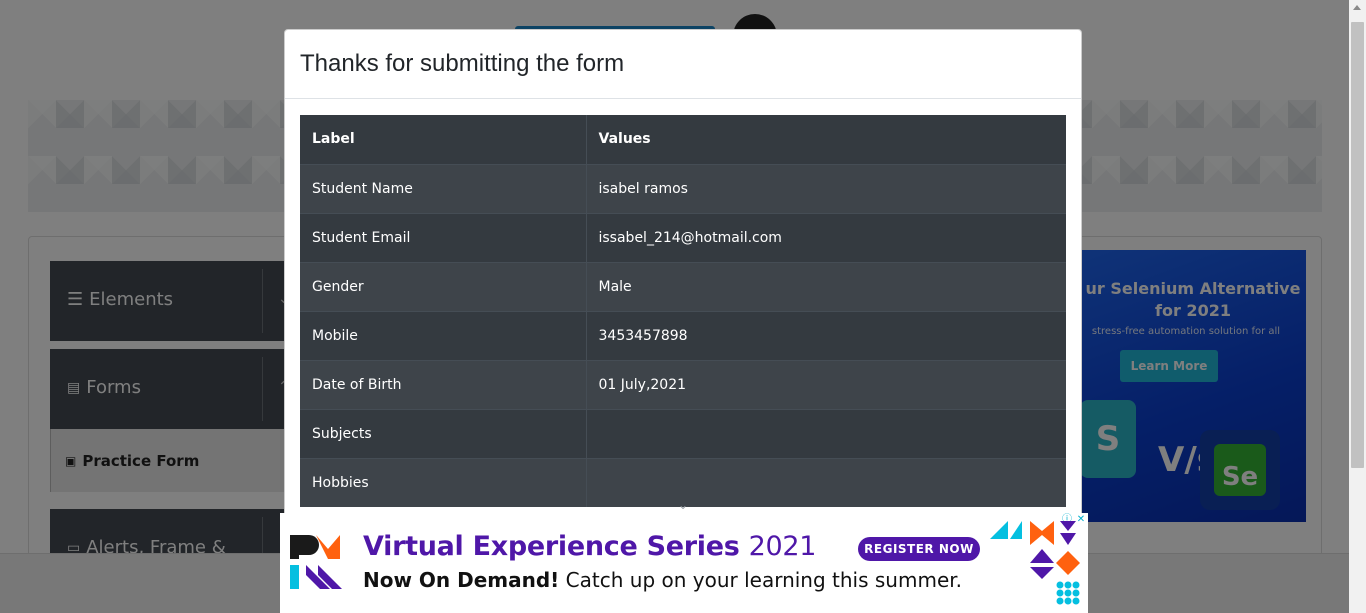 The image size is (1366, 613). Describe the element at coordinates (826, 335) in the screenshot. I see `row-value: 3453457898` at that location.